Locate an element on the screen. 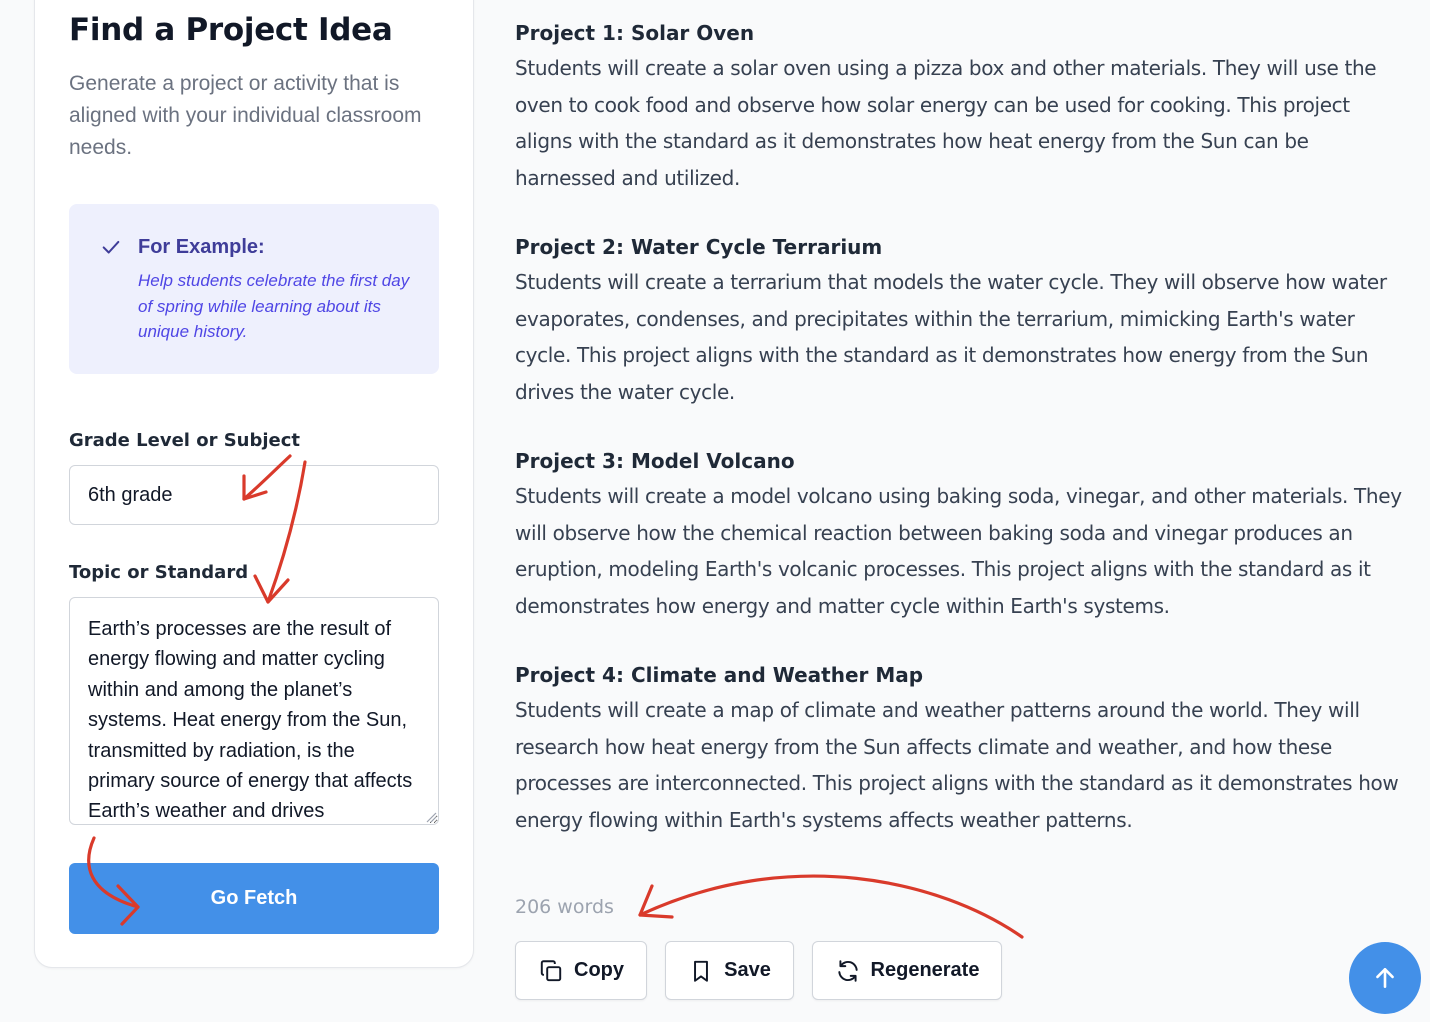  word-count: 206 words is located at coordinates (564, 907).